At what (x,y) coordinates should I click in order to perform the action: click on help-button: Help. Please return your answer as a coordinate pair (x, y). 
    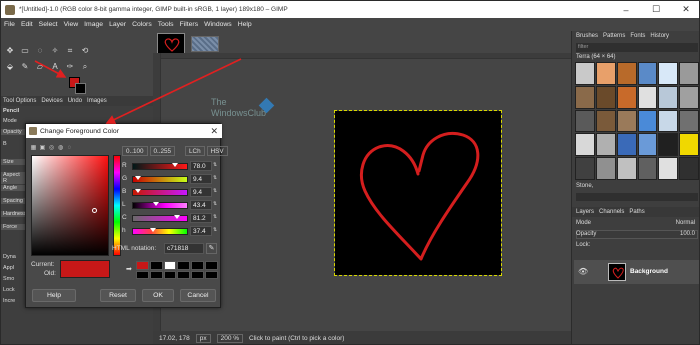
    Looking at the image, I should click on (54, 295).